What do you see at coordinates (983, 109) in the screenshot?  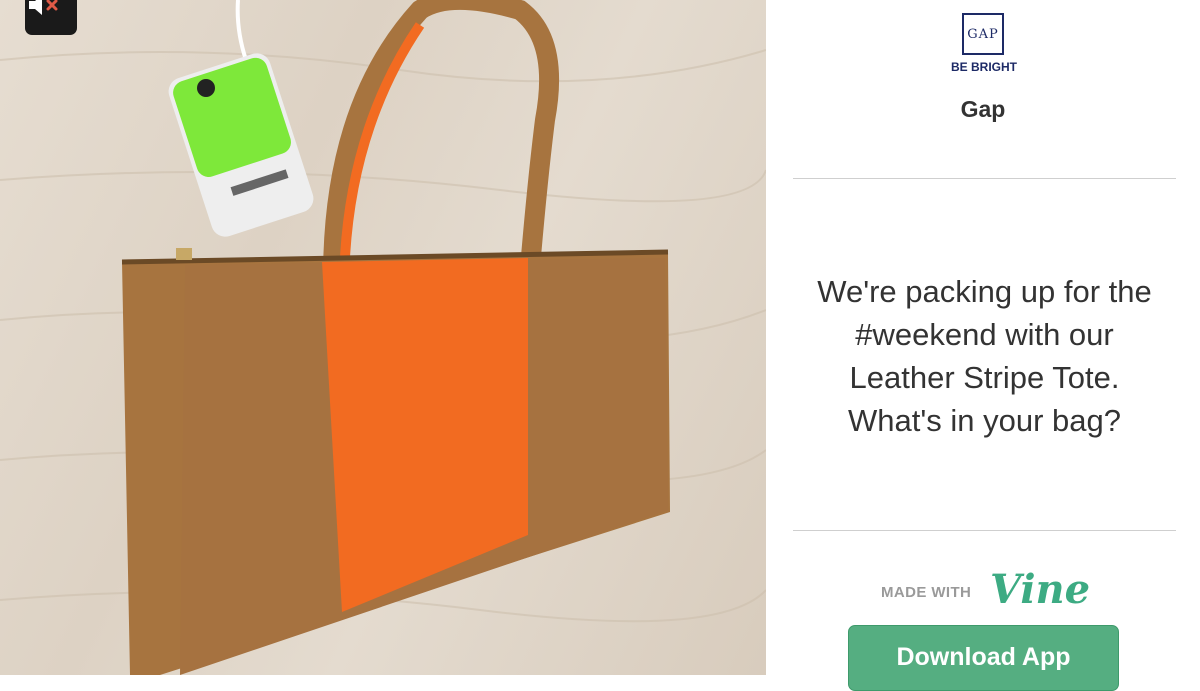 I see `brand-name-link: Gap` at bounding box center [983, 109].